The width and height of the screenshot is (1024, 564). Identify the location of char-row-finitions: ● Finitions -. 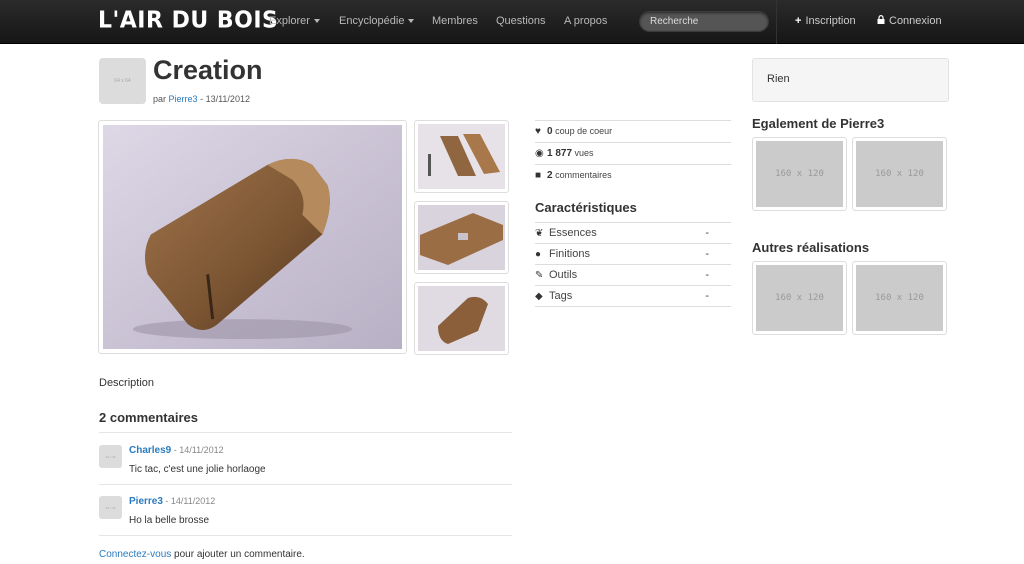
(633, 253).